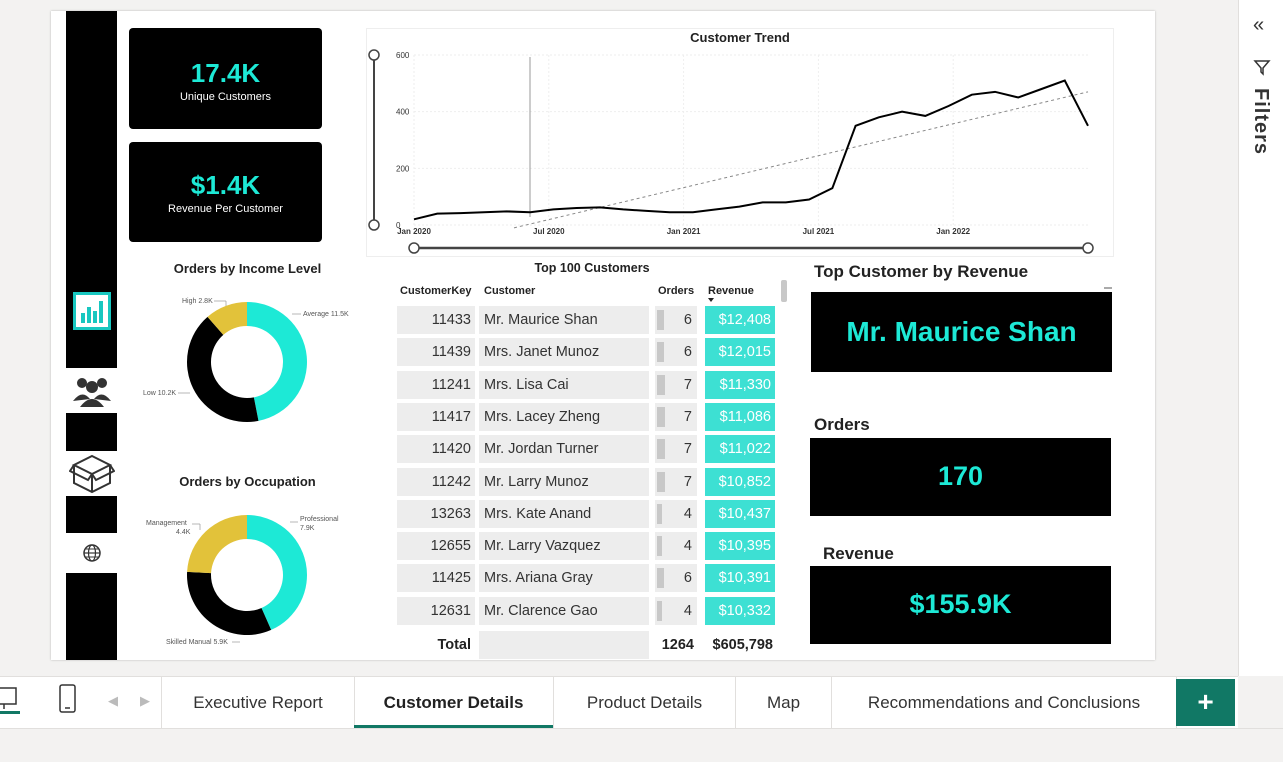 The width and height of the screenshot is (1283, 762). I want to click on cell-revenue: $11,330, so click(740, 384).